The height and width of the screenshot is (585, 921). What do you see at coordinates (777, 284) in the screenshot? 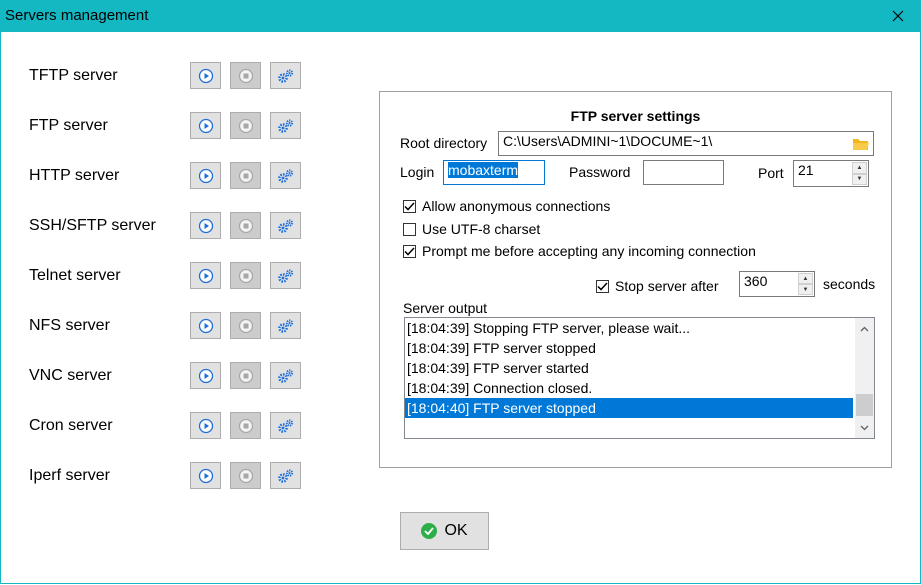
I see `stop-after-field: 360 ▲ ▼` at bounding box center [777, 284].